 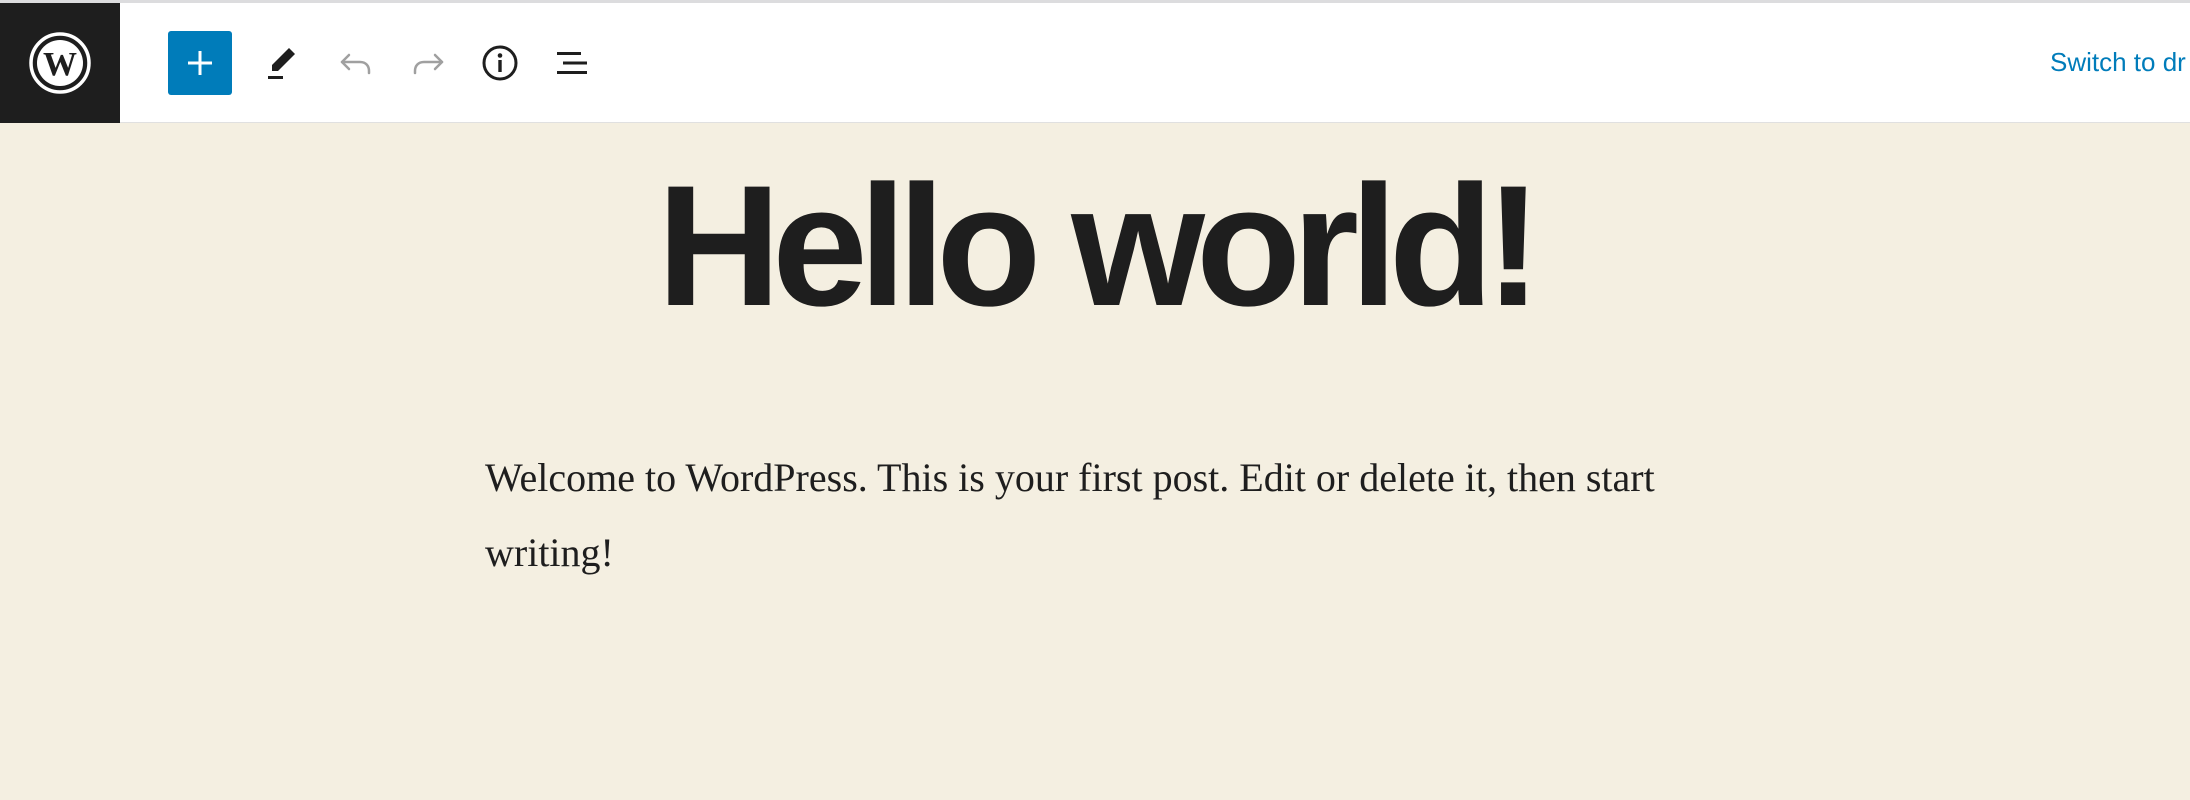 I want to click on details-button, so click(x=500, y=63).